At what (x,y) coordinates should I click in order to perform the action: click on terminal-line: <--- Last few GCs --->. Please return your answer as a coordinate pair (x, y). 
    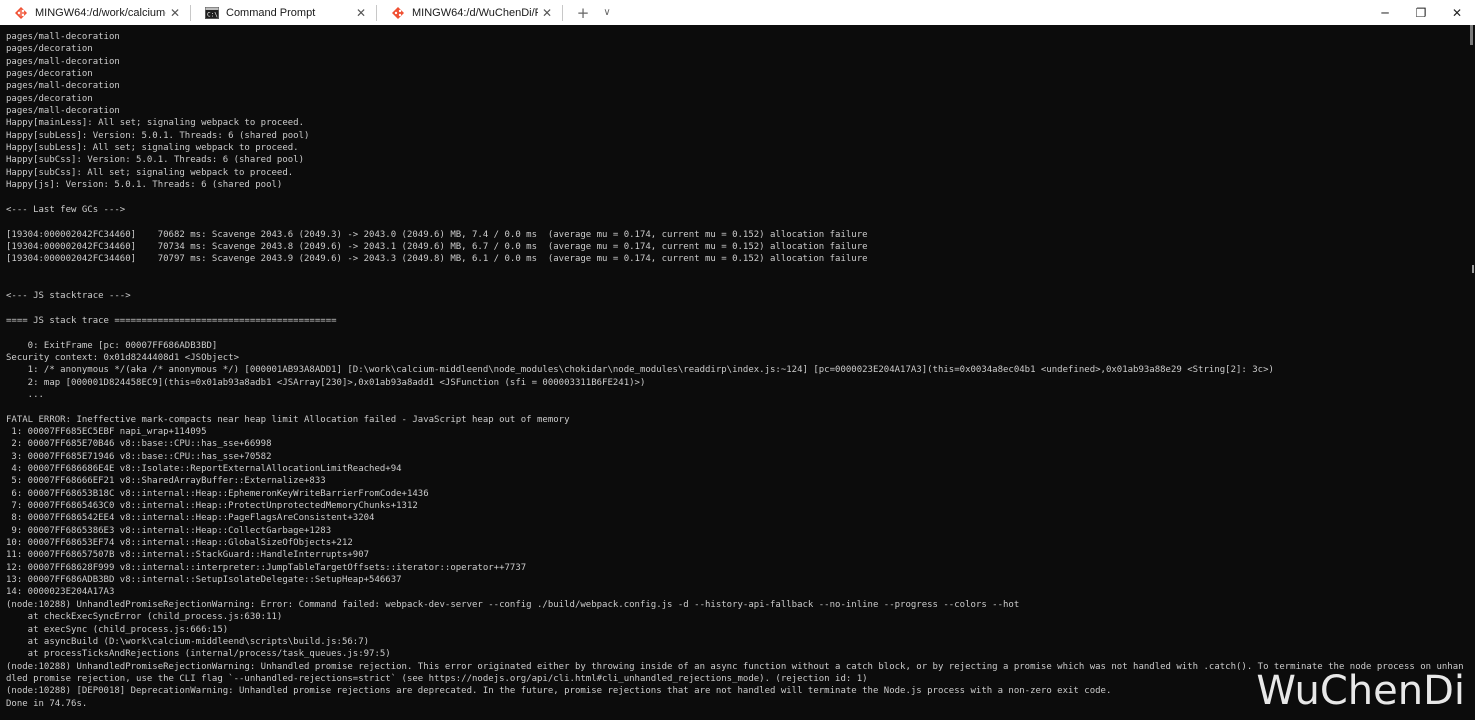
    Looking at the image, I should click on (66, 209).